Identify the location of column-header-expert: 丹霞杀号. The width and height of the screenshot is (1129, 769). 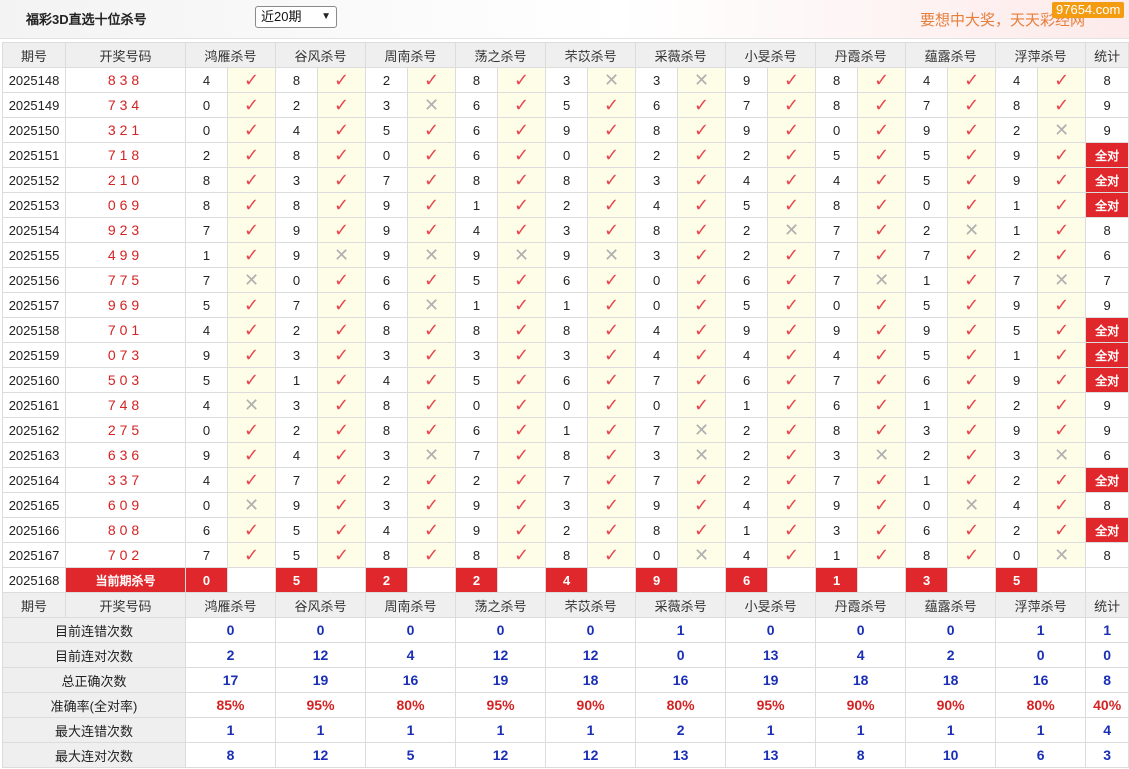
(861, 55).